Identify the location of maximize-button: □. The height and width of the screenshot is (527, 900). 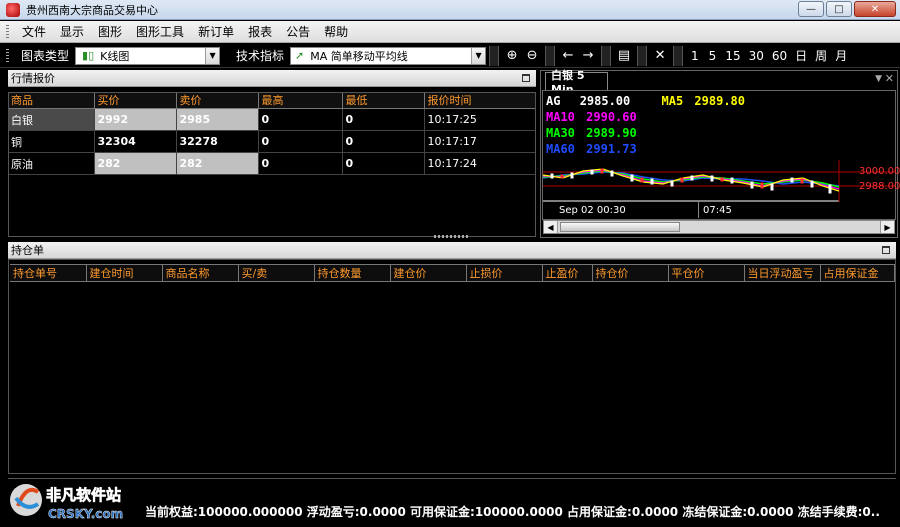
(839, 9).